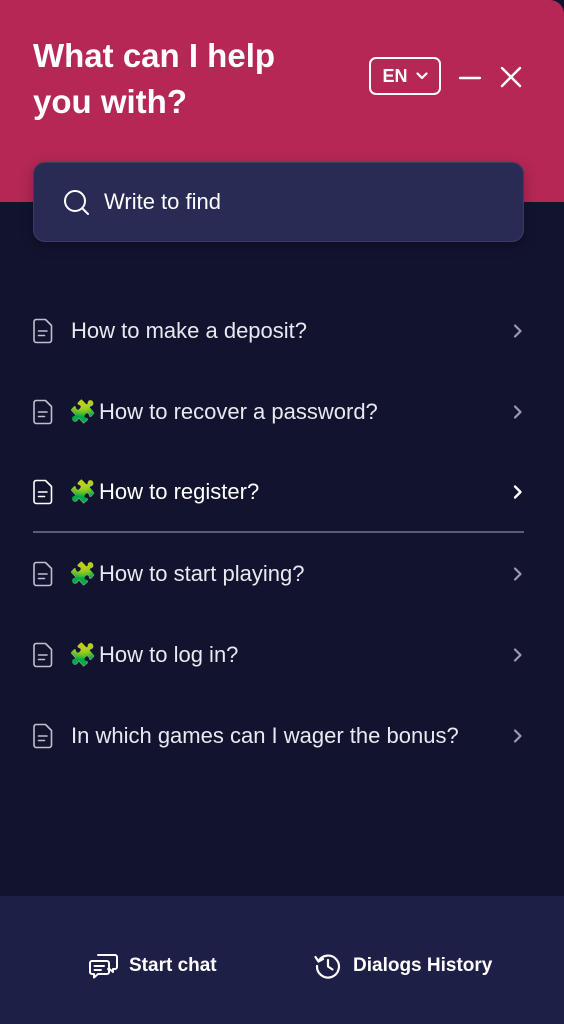 The width and height of the screenshot is (564, 1024). I want to click on dialogs-history-button: Dialogs History, so click(402, 966).